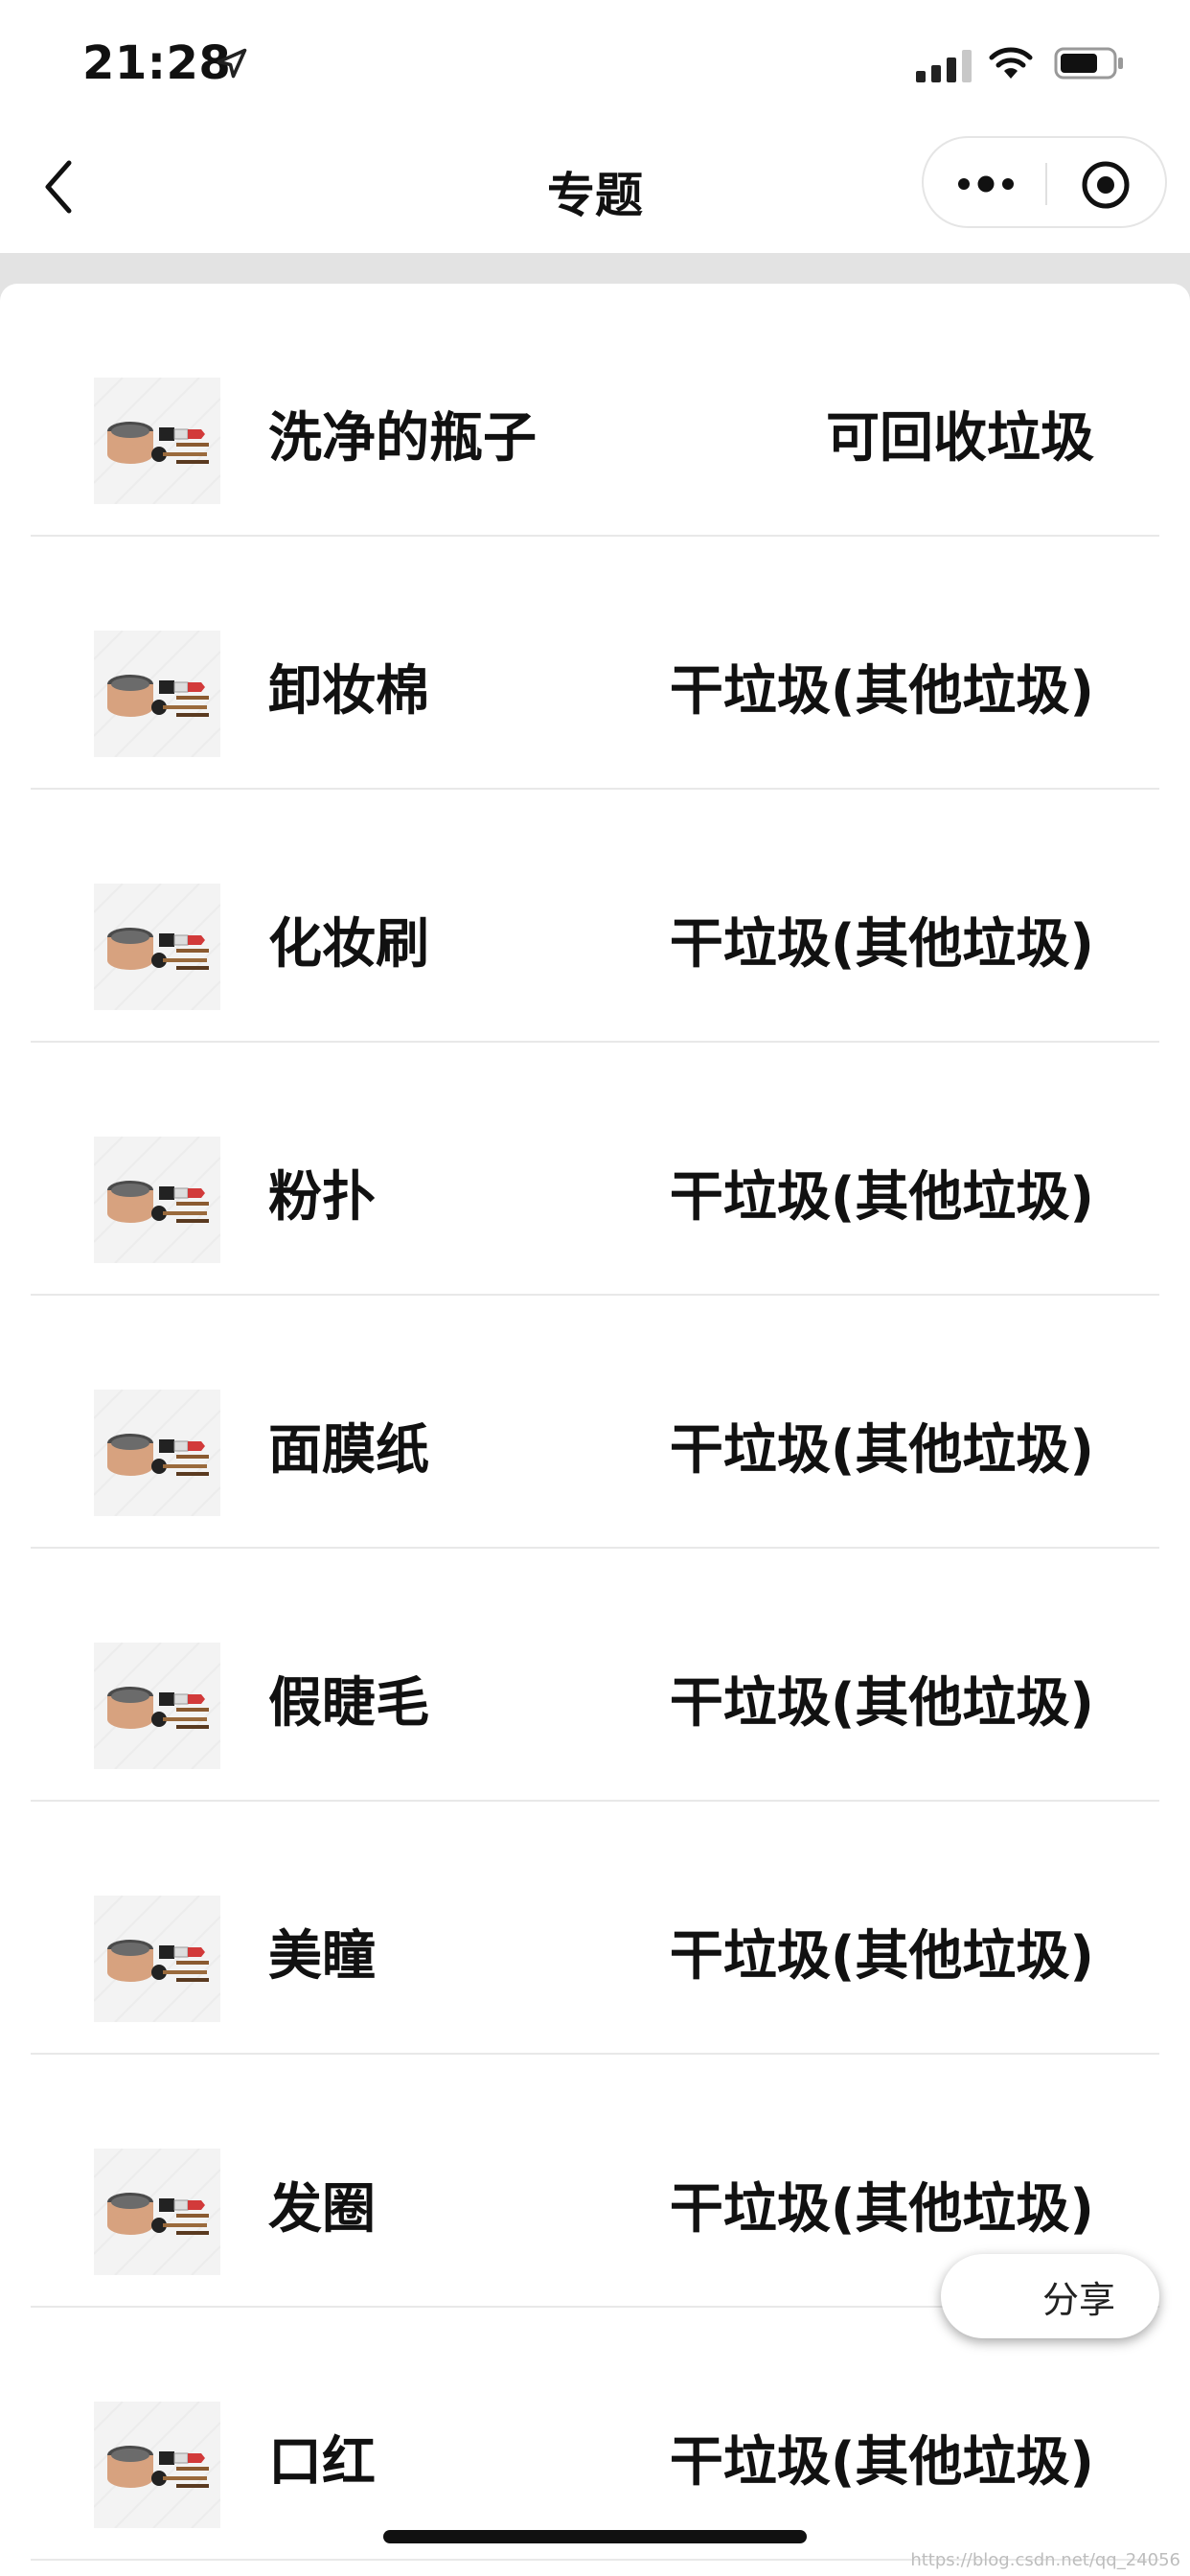  Describe the element at coordinates (157, 63) in the screenshot. I see `status-time: 21:28` at that location.